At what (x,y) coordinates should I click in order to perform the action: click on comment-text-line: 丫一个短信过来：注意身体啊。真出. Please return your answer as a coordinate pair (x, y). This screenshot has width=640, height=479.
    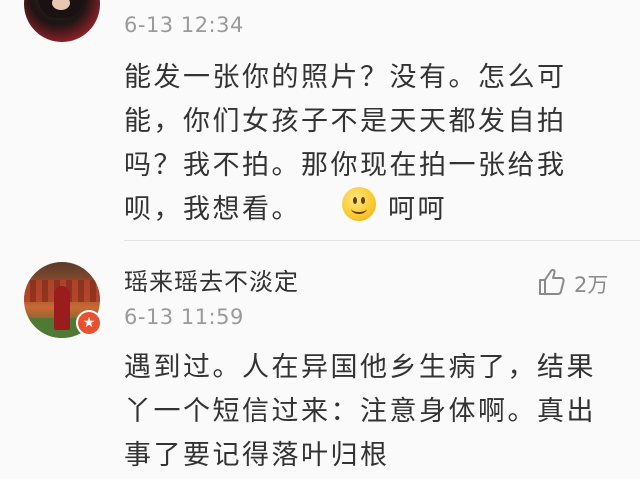
    Looking at the image, I should click on (360, 411).